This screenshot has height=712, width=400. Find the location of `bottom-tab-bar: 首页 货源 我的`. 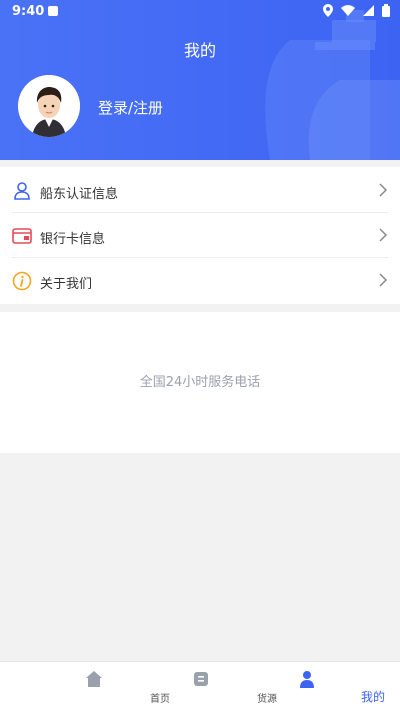

bottom-tab-bar: 首页 货源 我的 is located at coordinates (200, 686).